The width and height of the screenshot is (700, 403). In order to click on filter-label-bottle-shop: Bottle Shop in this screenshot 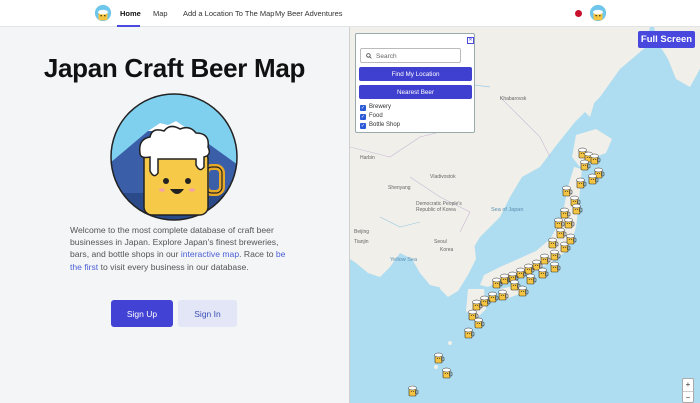, I will do `click(385, 125)`.